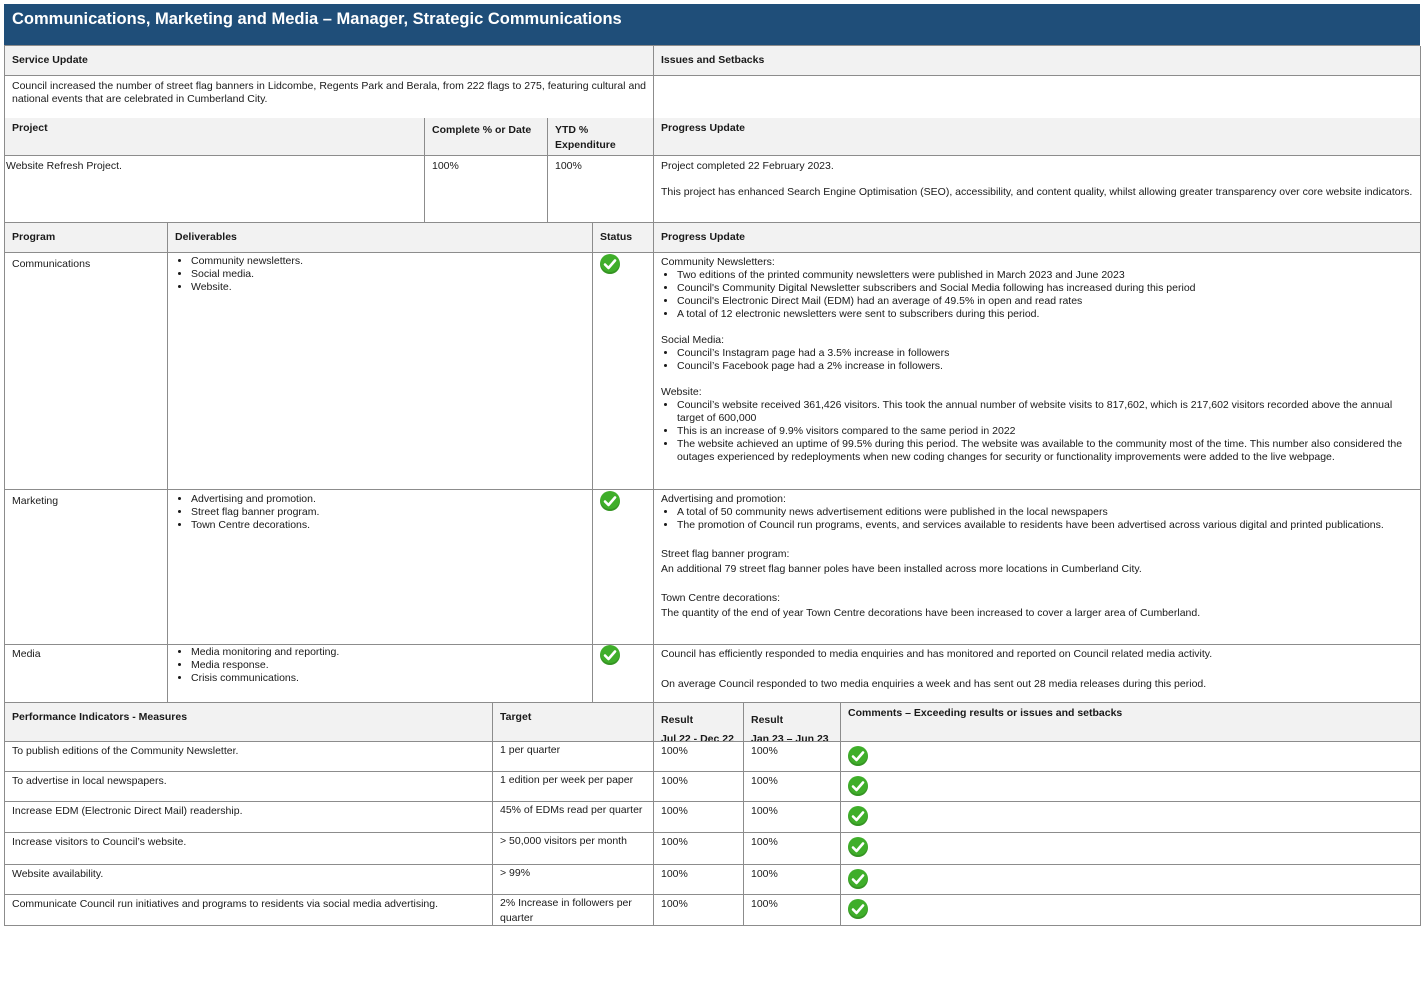  I want to click on deliverables-header: Deliverables, so click(380, 238).